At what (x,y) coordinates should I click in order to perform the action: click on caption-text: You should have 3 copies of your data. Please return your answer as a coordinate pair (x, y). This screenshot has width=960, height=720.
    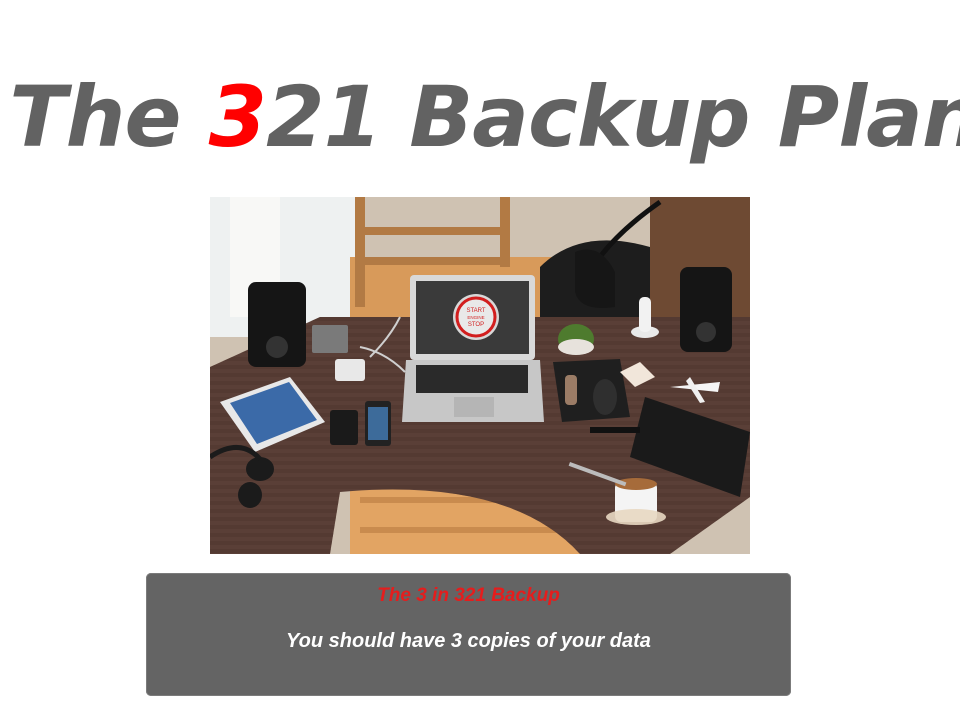
    Looking at the image, I should click on (468, 641).